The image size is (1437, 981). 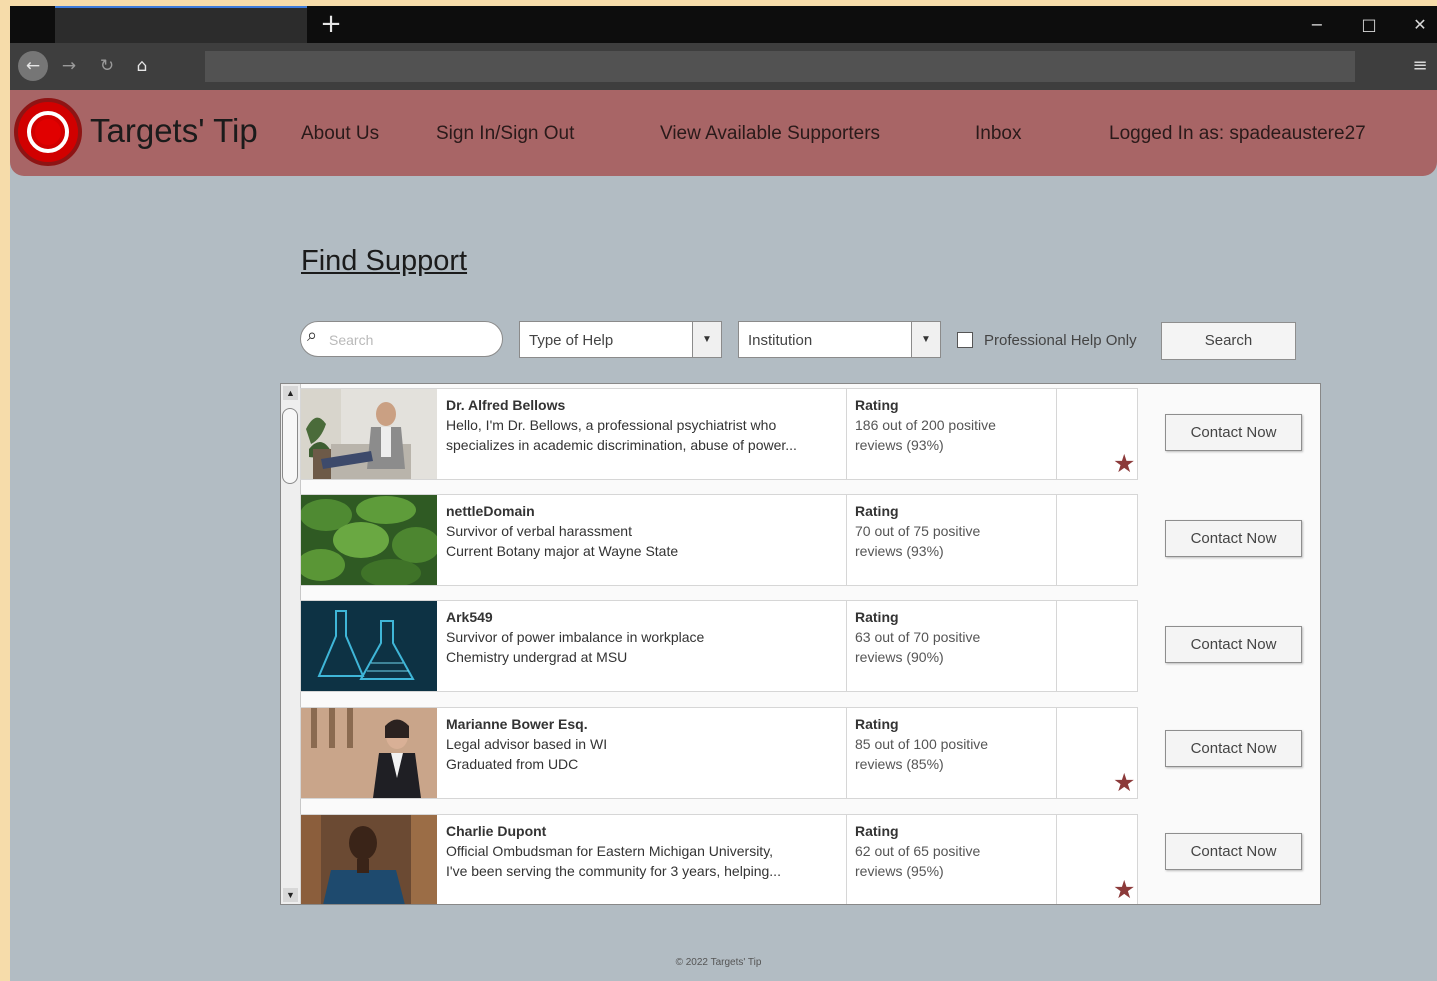 What do you see at coordinates (918, 531) in the screenshot?
I see `rating-line: 70 out of 75 positive` at bounding box center [918, 531].